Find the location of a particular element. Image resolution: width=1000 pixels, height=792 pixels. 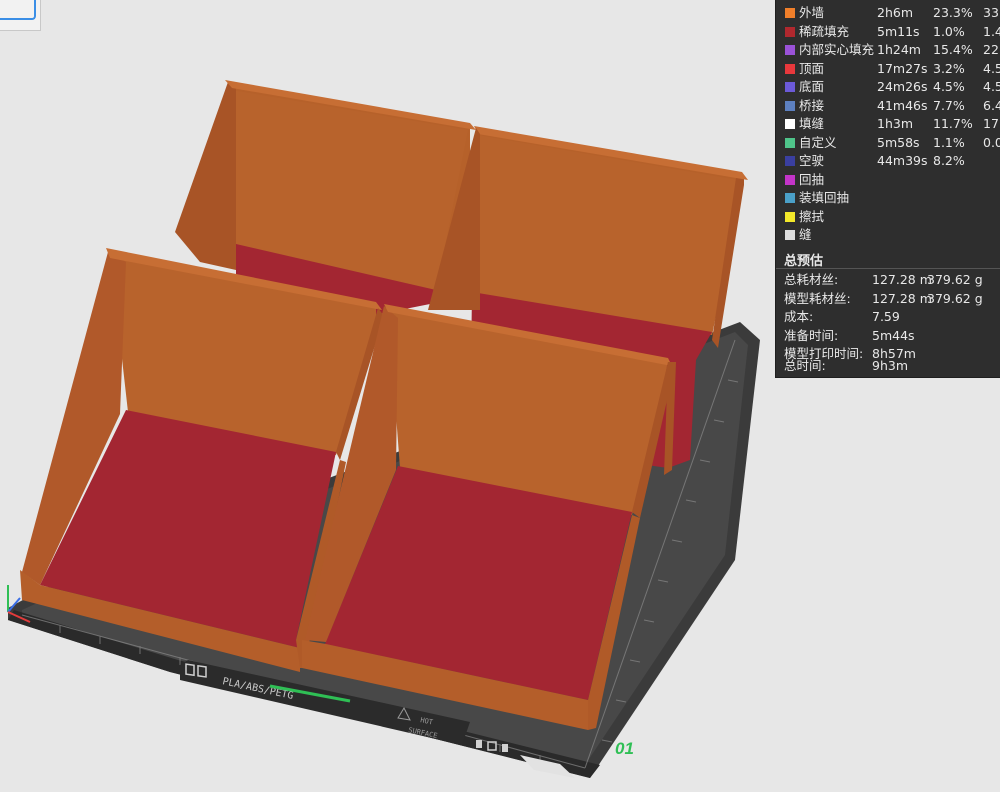

summary-label: 准备时间: is located at coordinates (811, 335).